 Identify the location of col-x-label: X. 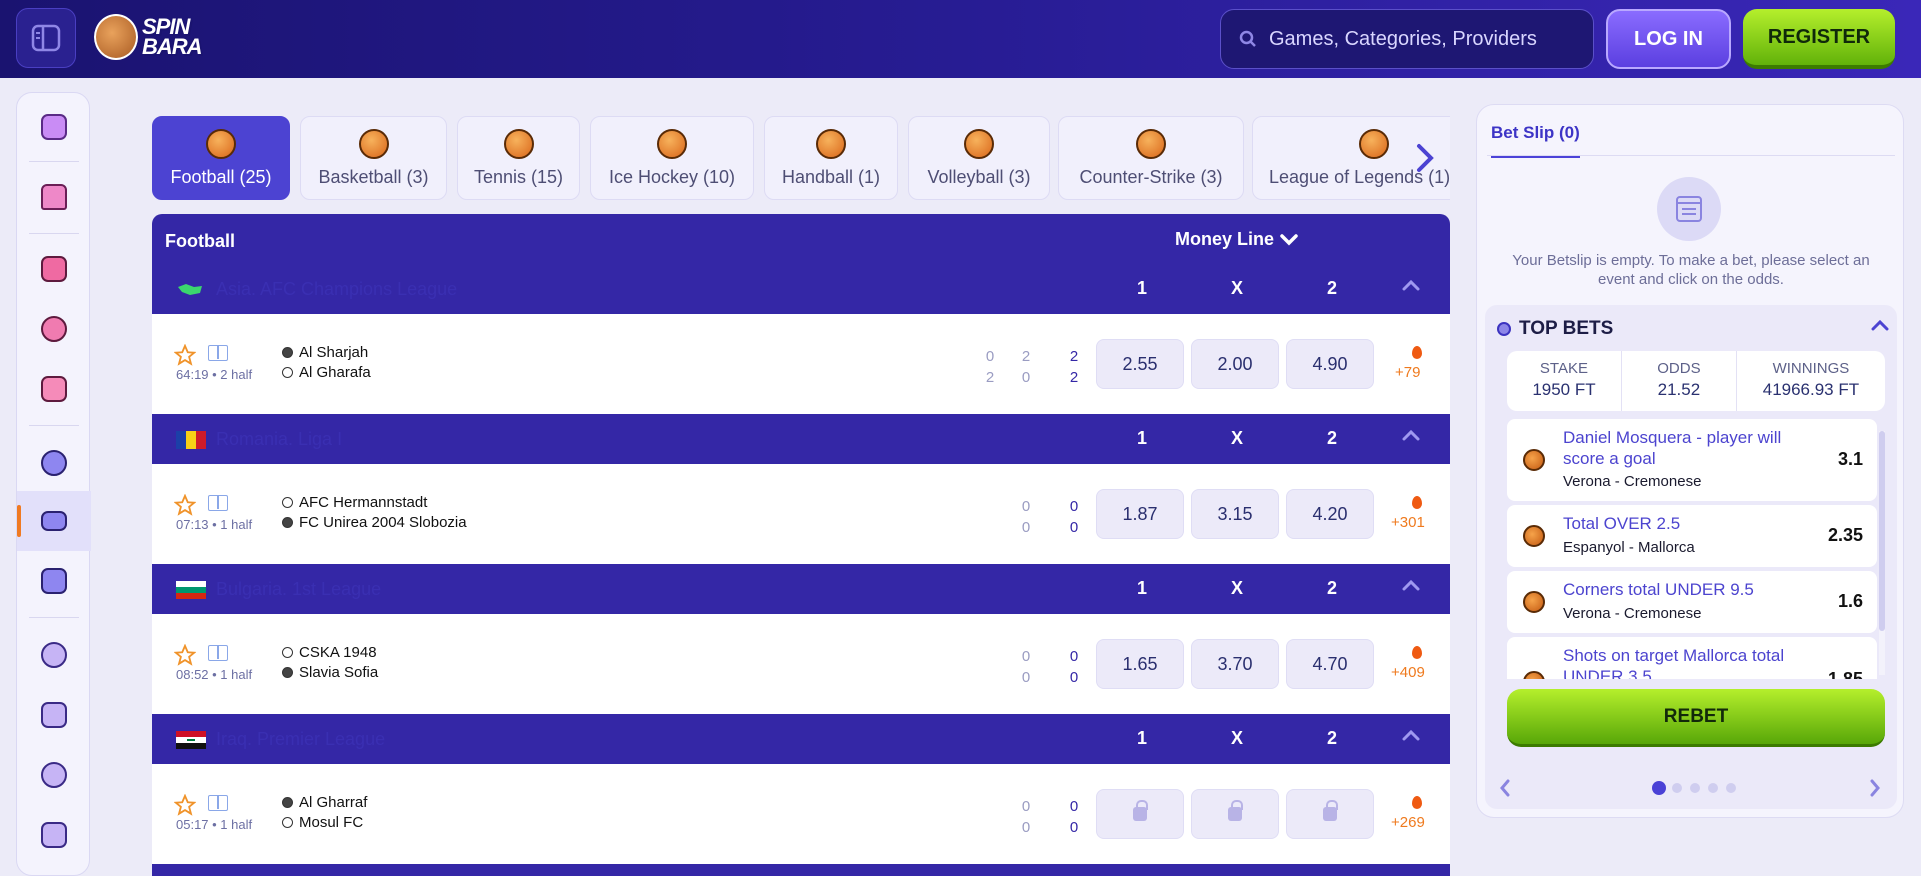
(1236, 588).